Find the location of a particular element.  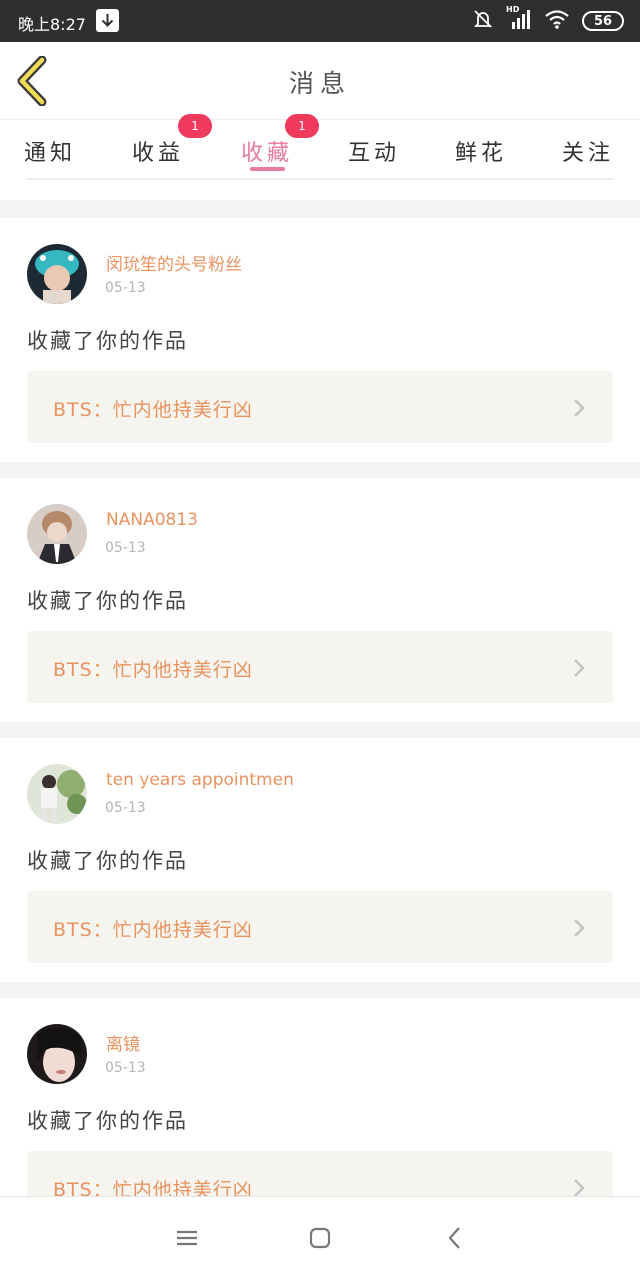

status-bar: 晚上8:27 HD 56 is located at coordinates (320, 21).